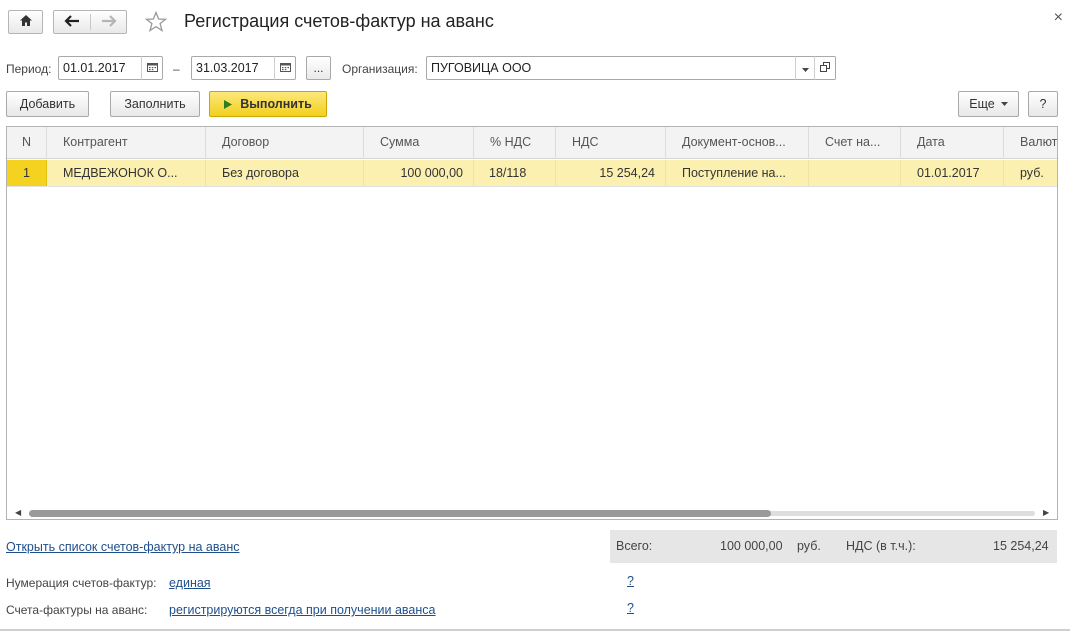 The height and width of the screenshot is (632, 1070). Describe the element at coordinates (285, 143) in the screenshot. I see `col-contract: Договор` at that location.